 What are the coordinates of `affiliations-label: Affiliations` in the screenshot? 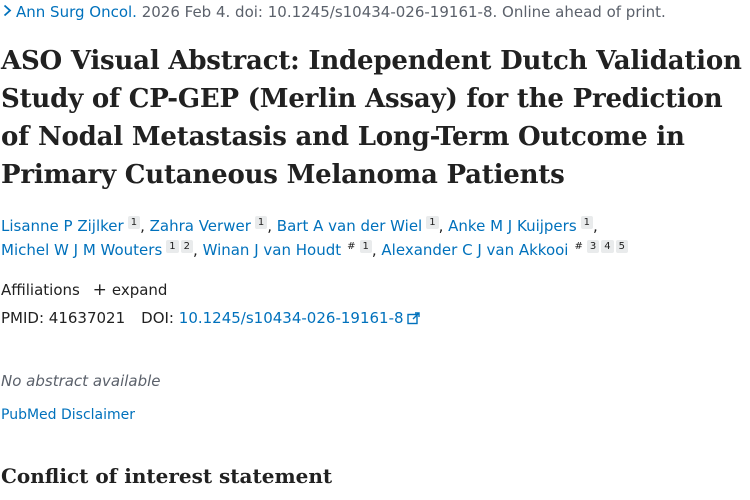 It's located at (40, 290).